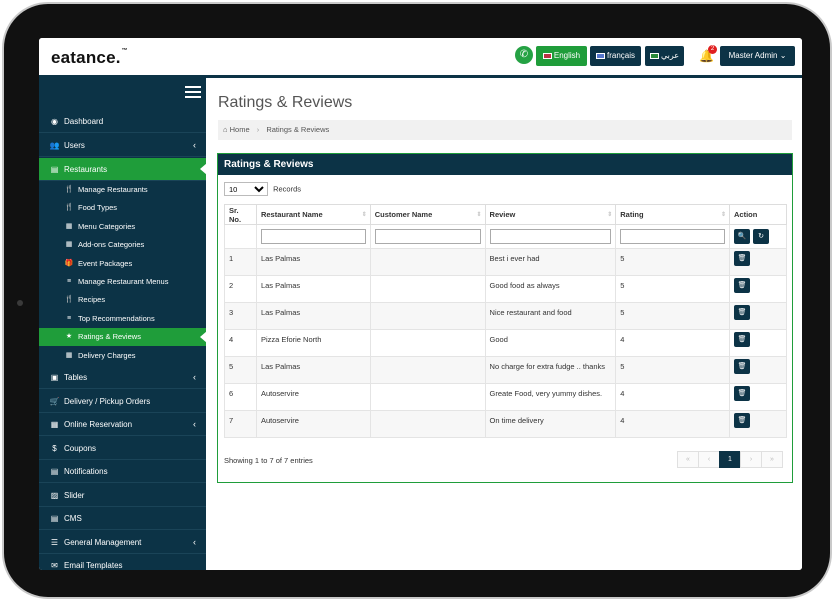  What do you see at coordinates (742, 236) in the screenshot?
I see `search-button: 🔍` at bounding box center [742, 236].